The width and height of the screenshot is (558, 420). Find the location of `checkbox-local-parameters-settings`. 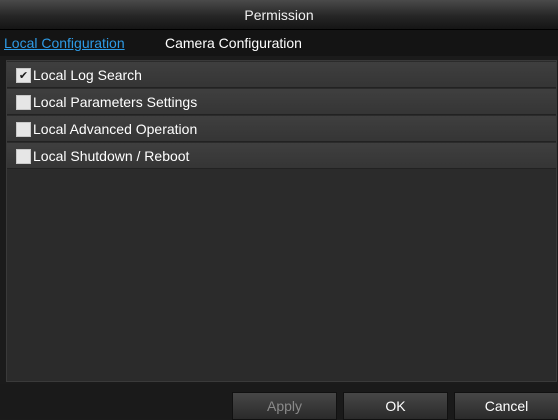

checkbox-local-parameters-settings is located at coordinates (23, 102).